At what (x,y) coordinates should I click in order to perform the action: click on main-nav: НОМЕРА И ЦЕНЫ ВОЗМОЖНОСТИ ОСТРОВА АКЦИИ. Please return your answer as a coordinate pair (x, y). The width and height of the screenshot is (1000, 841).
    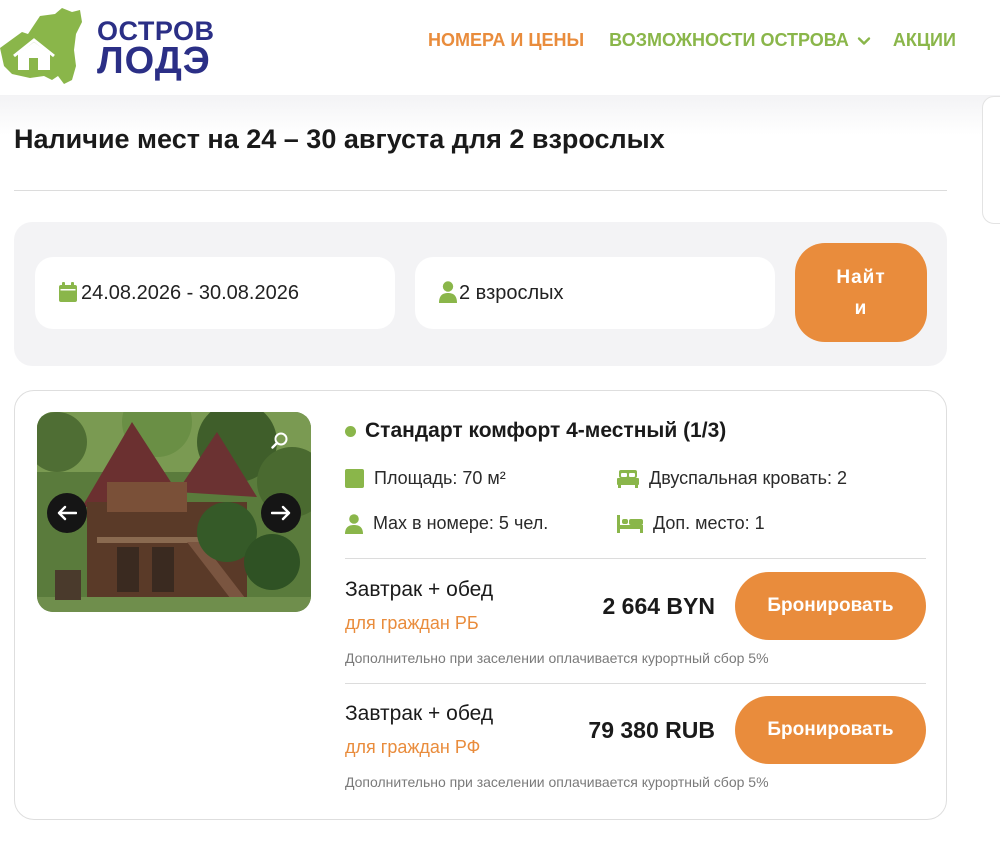
    Looking at the image, I should click on (692, 40).